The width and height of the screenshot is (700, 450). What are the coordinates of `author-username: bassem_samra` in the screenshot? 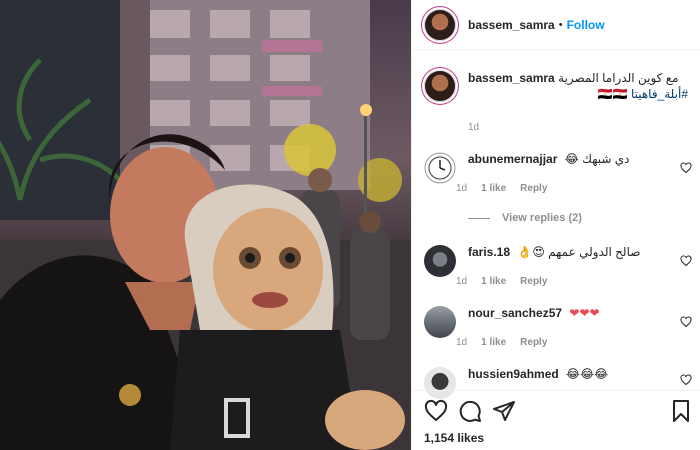 It's located at (511, 25).